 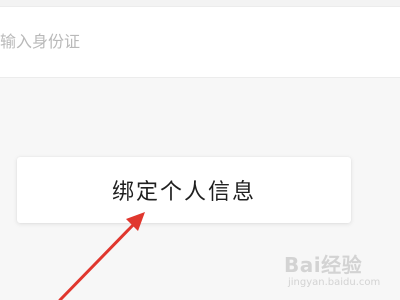 I want to click on watermark-logo: Bai经验, so click(x=323, y=265).